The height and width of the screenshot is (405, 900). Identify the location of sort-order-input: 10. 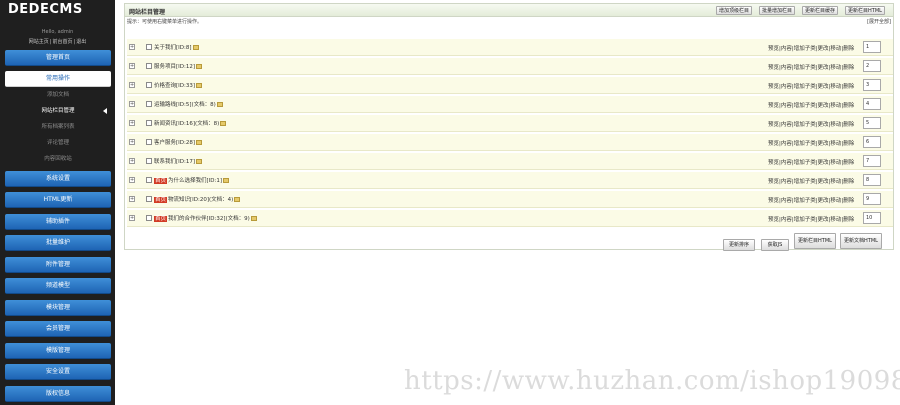
(872, 218).